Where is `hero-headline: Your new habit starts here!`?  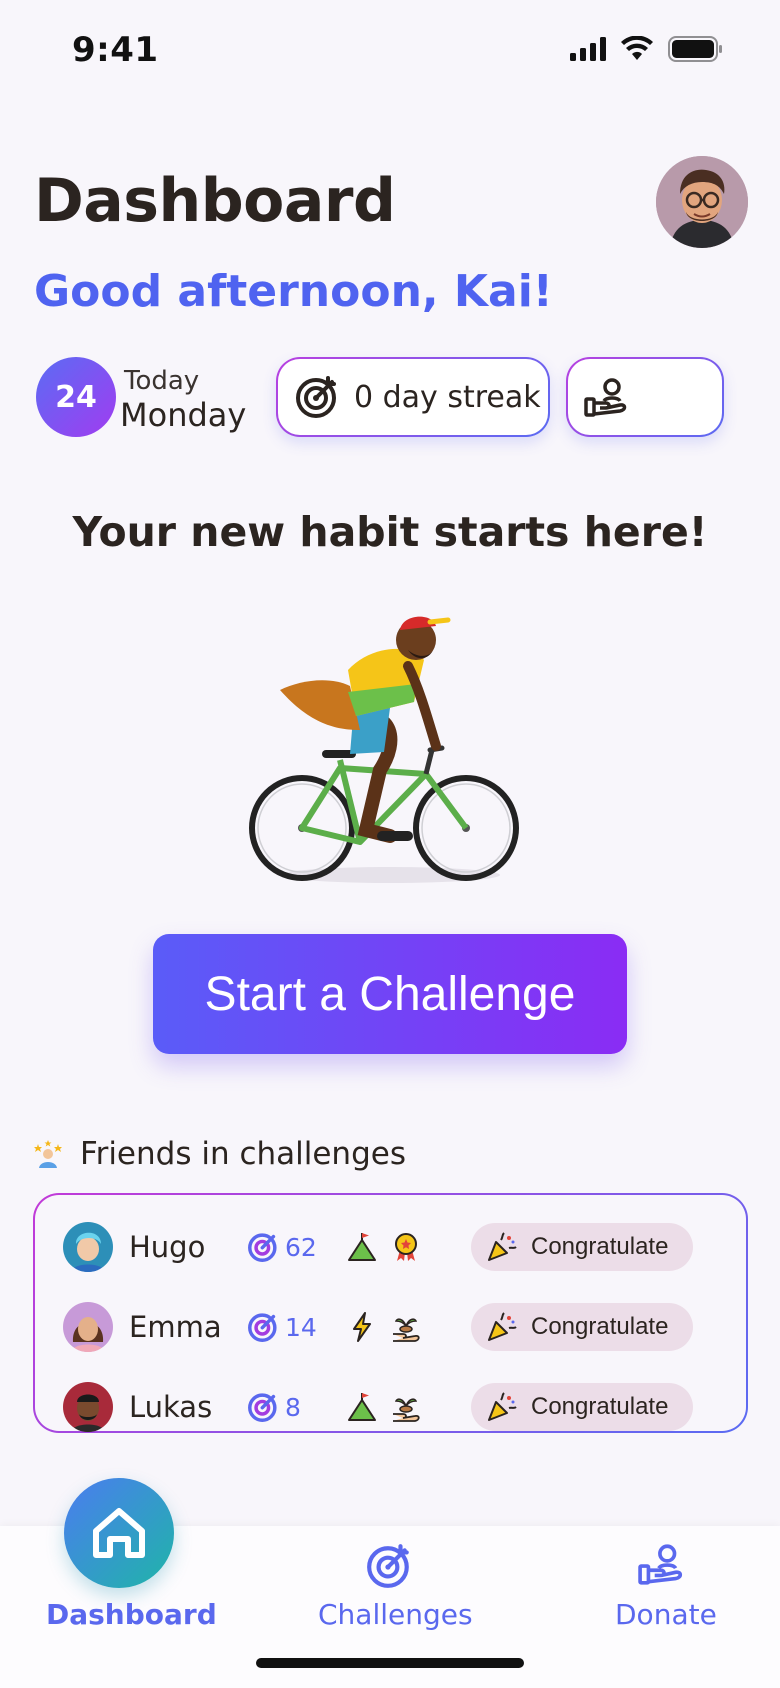
hero-headline: Your new habit starts here! is located at coordinates (390, 532).